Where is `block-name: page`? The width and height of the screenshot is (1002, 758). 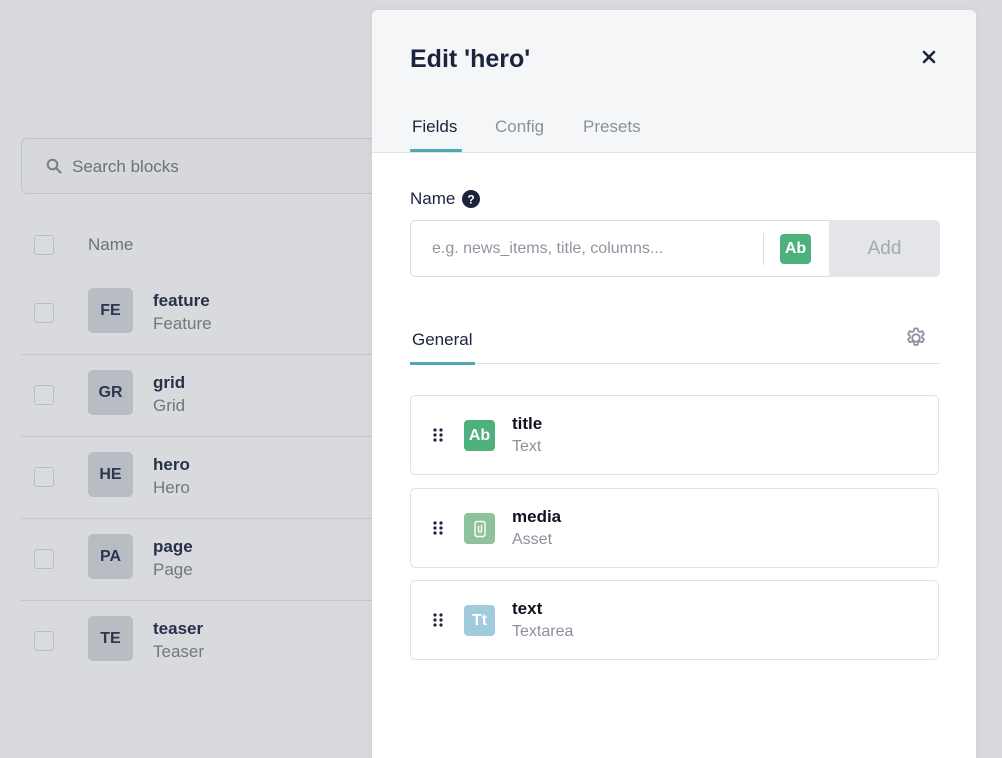 block-name: page is located at coordinates (173, 546).